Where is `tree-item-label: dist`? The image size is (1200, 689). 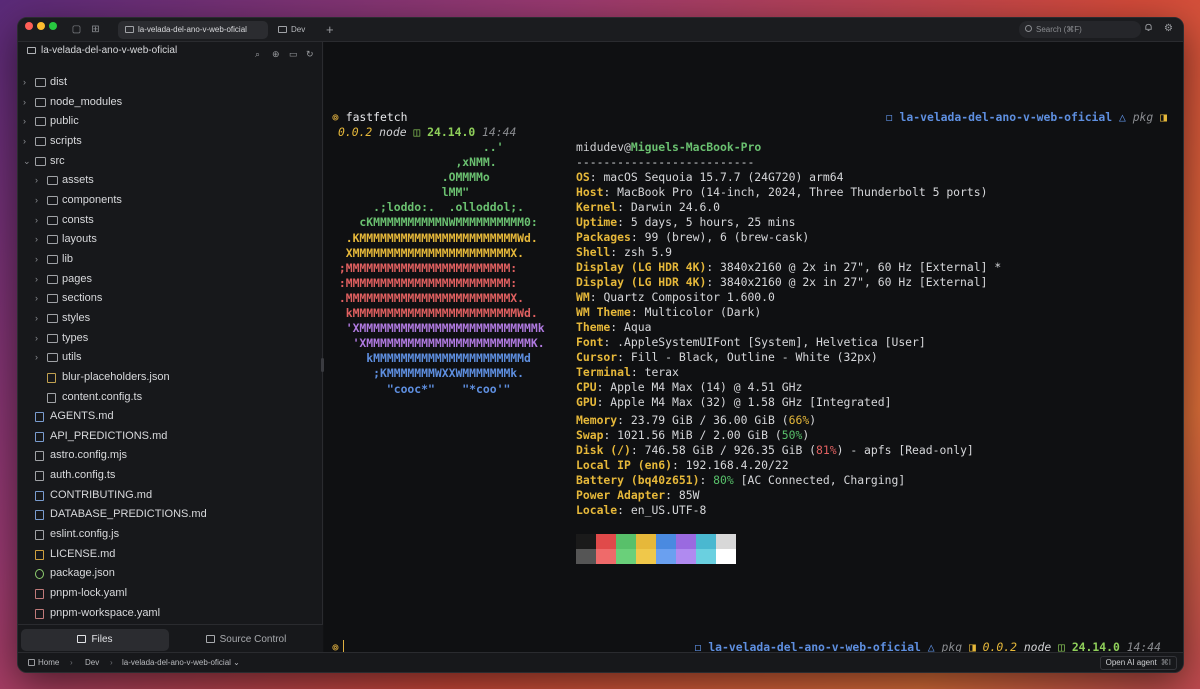
tree-item-label: dist is located at coordinates (59, 82).